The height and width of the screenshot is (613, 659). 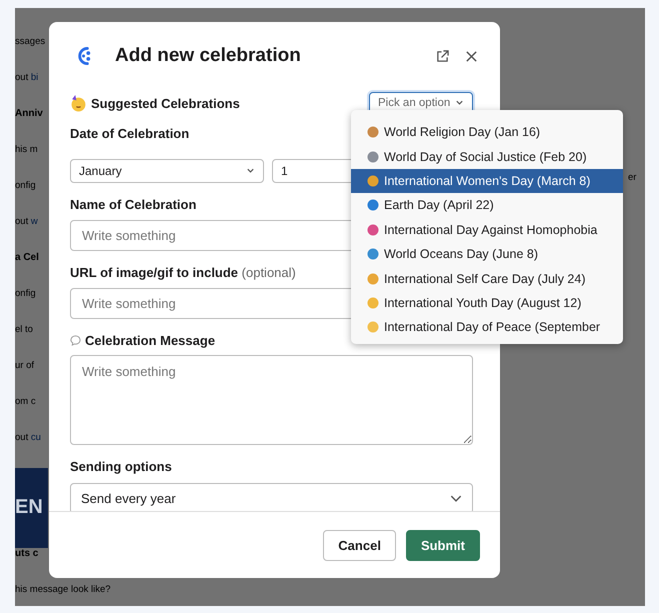 I want to click on background-text: el to, so click(x=24, y=329).